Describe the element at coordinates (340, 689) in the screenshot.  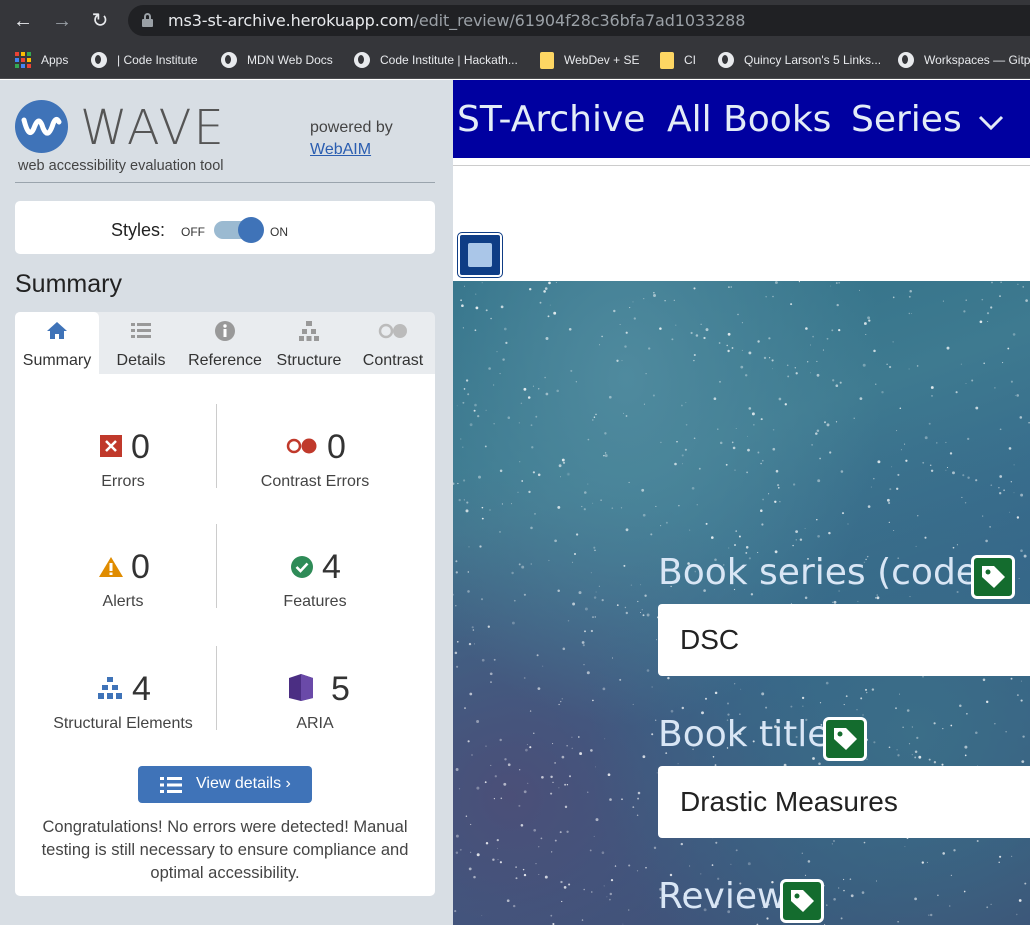
I see `aria-count: 5` at that location.